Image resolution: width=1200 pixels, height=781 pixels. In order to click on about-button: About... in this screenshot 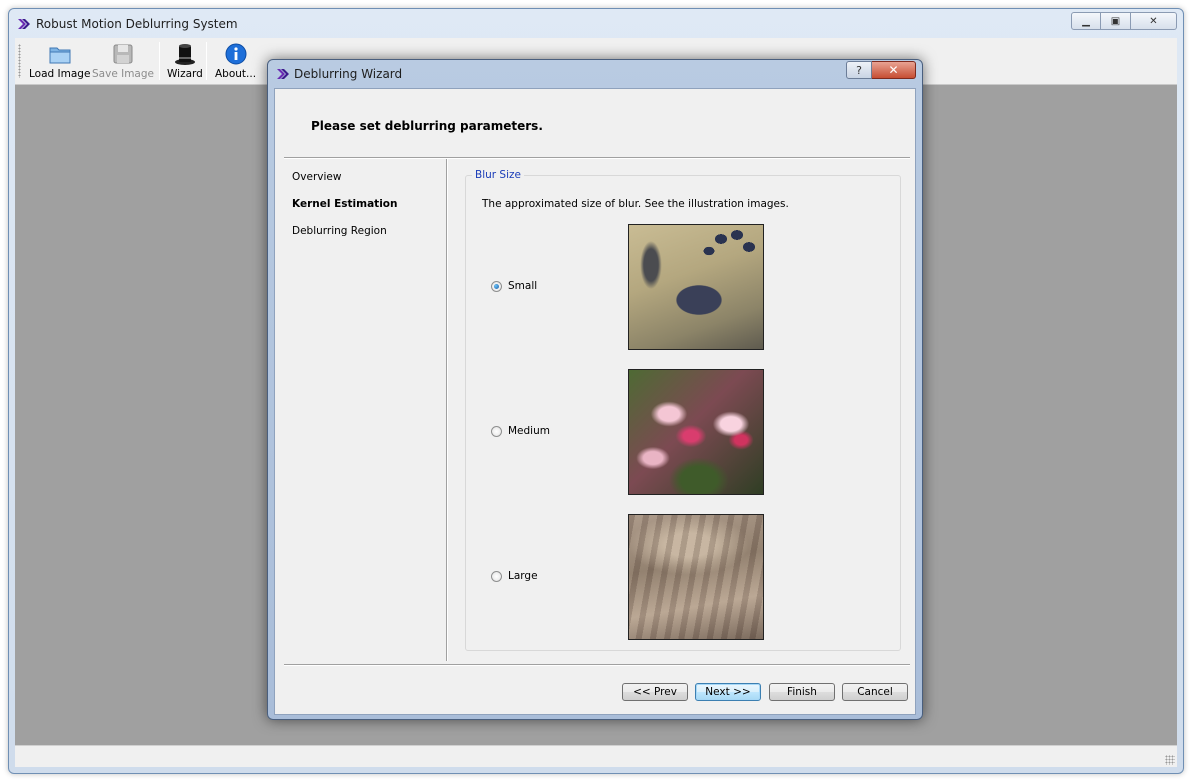, I will do `click(235, 62)`.